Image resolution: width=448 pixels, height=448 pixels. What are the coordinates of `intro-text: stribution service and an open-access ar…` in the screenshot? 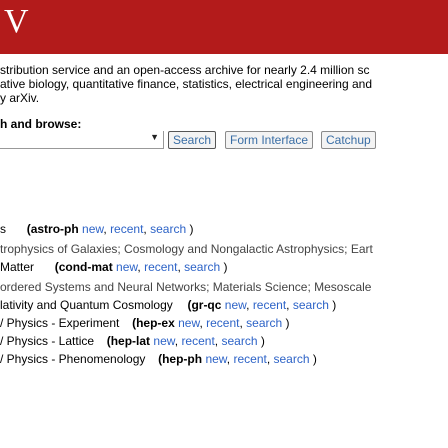 It's located at (224, 84).